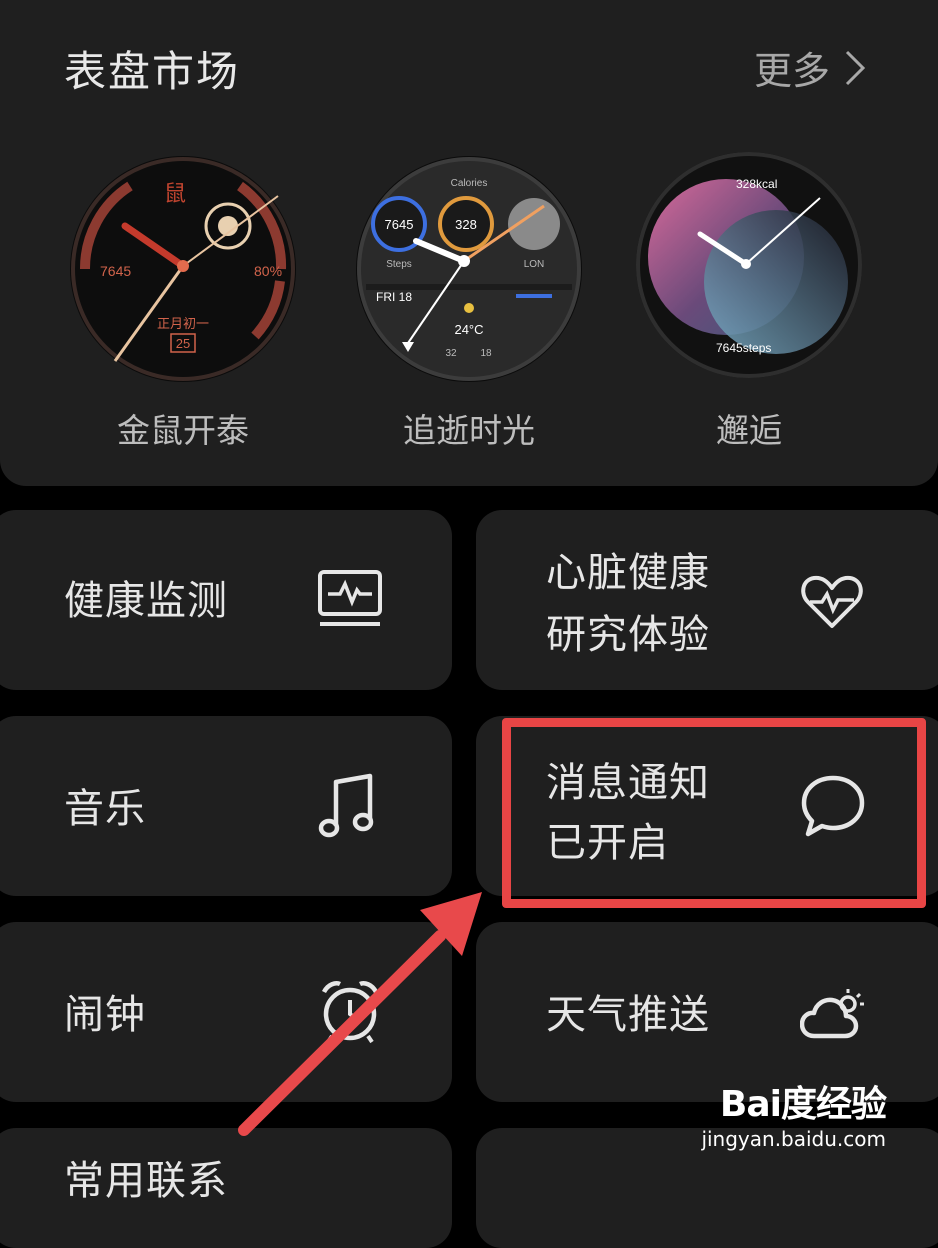  I want to click on watermark-url: jingyan.baidu.com, so click(793, 1139).